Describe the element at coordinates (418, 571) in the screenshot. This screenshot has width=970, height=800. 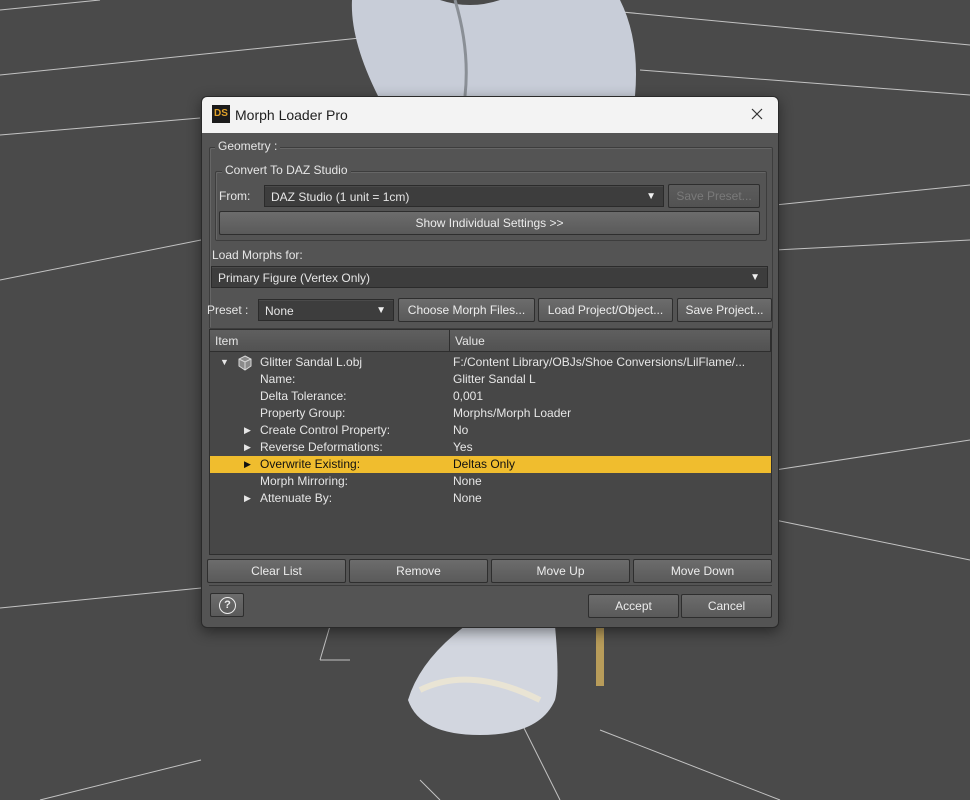
I see `remove-button: Remove` at that location.